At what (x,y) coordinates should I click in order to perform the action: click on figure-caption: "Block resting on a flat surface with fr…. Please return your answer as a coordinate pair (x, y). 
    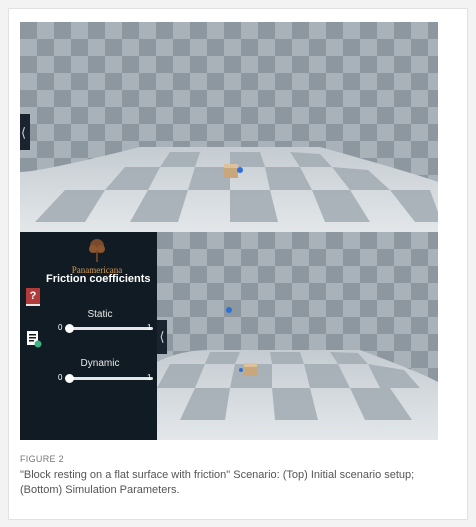
    Looking at the image, I should click on (217, 482).